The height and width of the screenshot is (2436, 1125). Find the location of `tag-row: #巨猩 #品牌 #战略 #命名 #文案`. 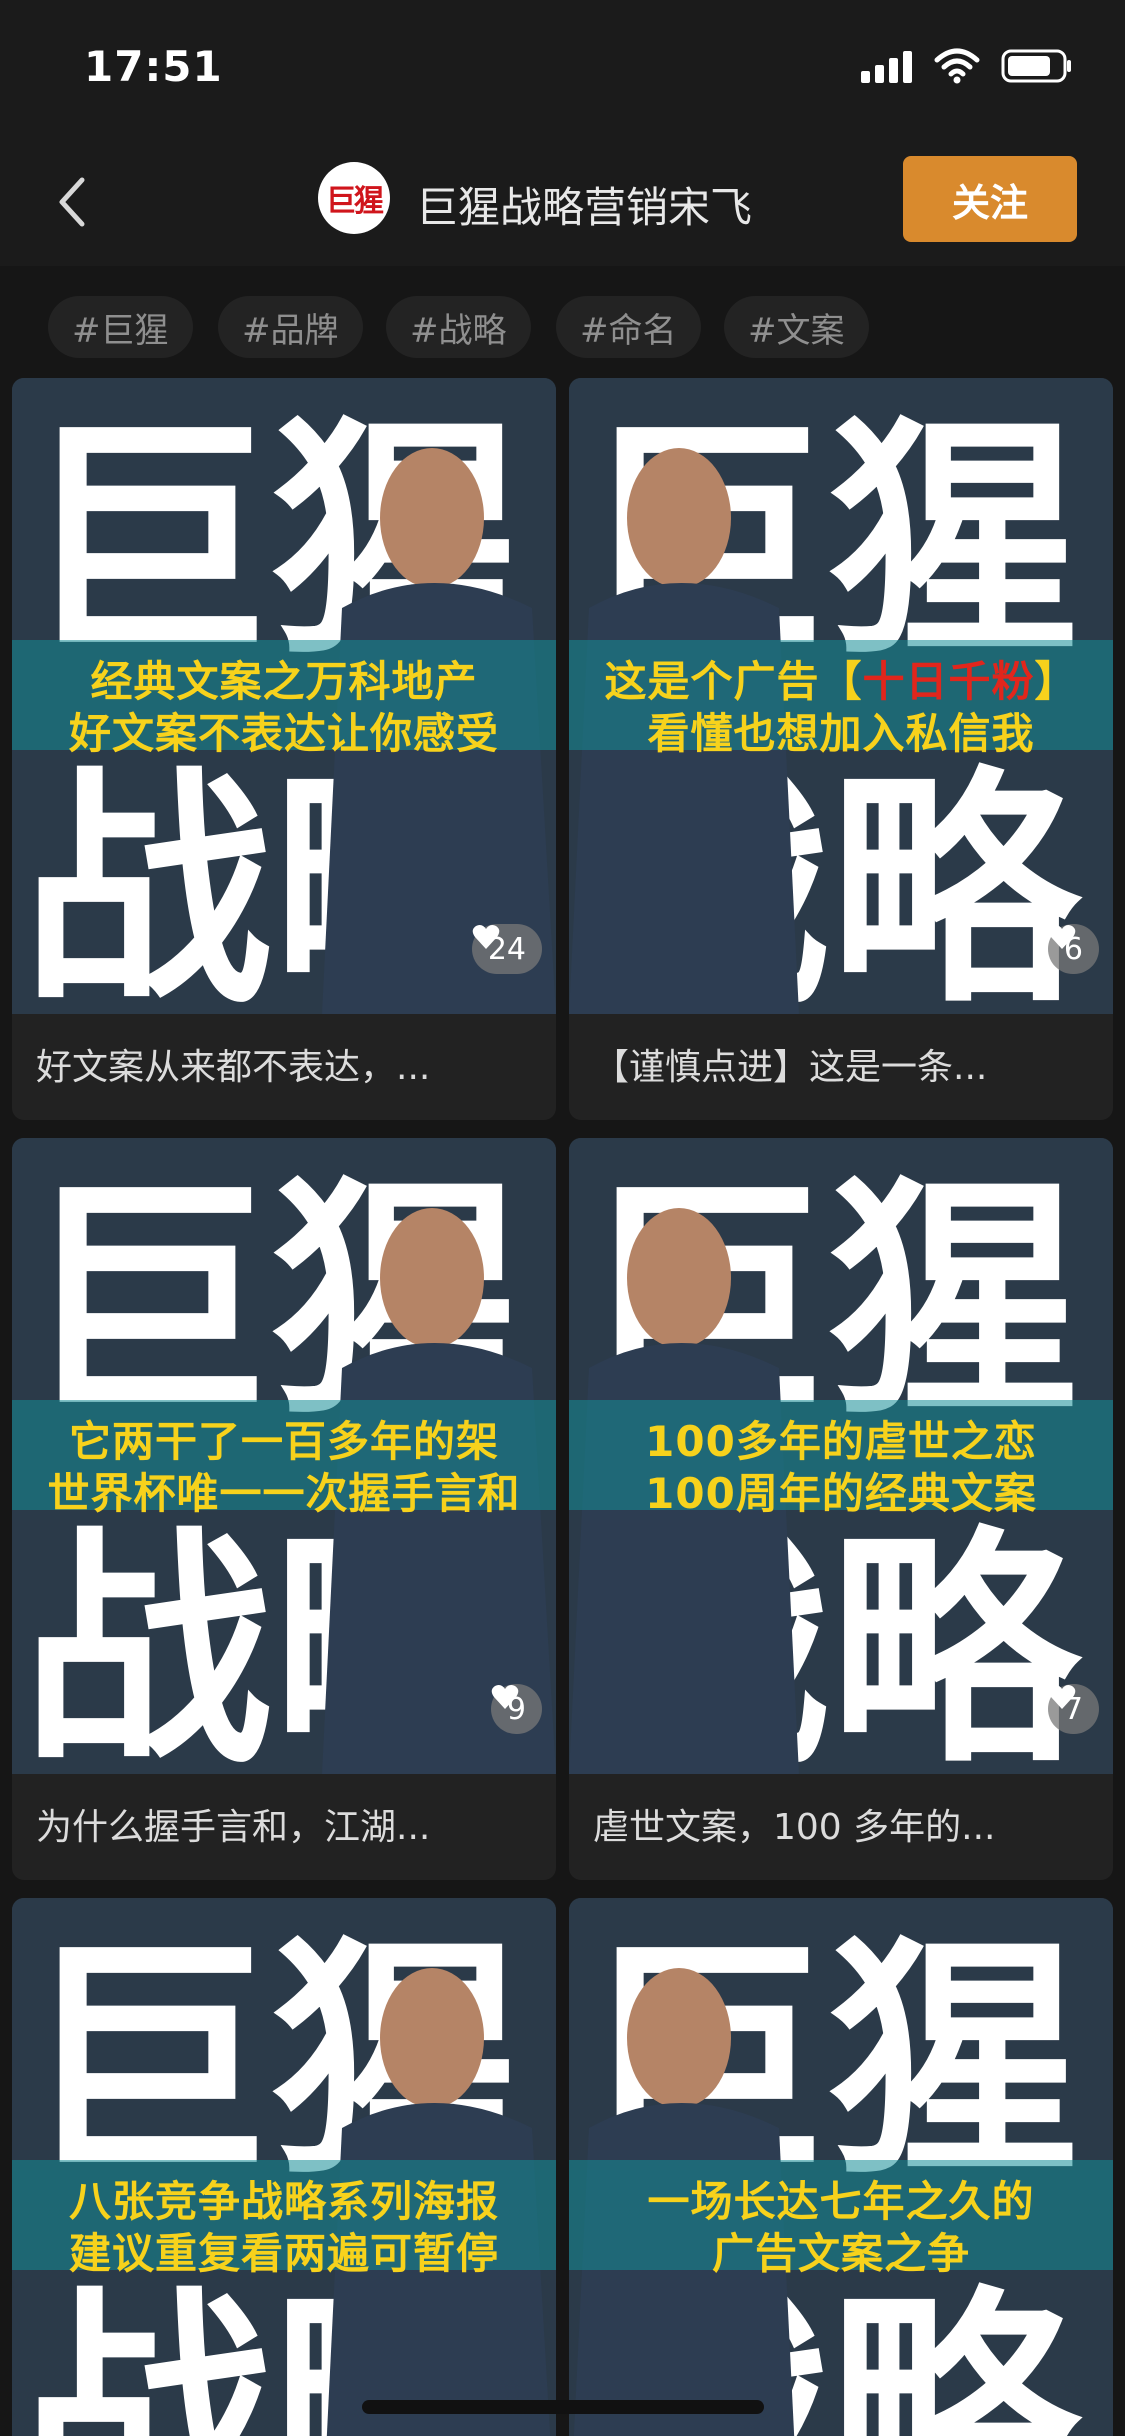

tag-row: #巨猩 #品牌 #战略 #命名 #文案 is located at coordinates (562, 321).